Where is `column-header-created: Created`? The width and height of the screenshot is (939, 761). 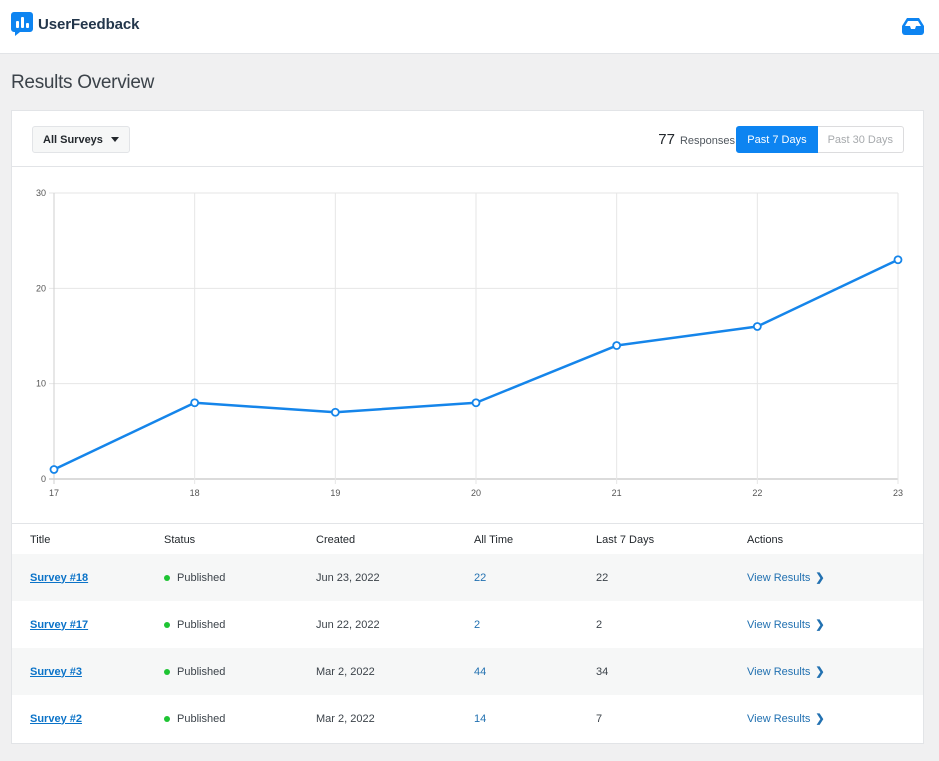
column-header-created: Created is located at coordinates (336, 540).